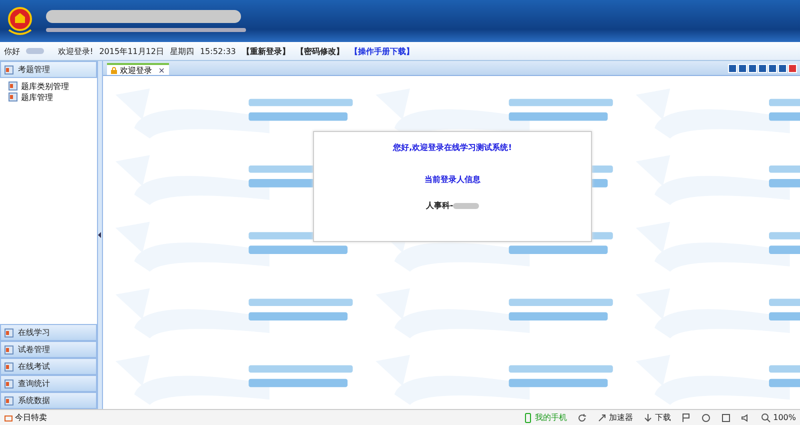  Describe the element at coordinates (621, 417) in the screenshot. I see `status-label: 加速器` at that location.